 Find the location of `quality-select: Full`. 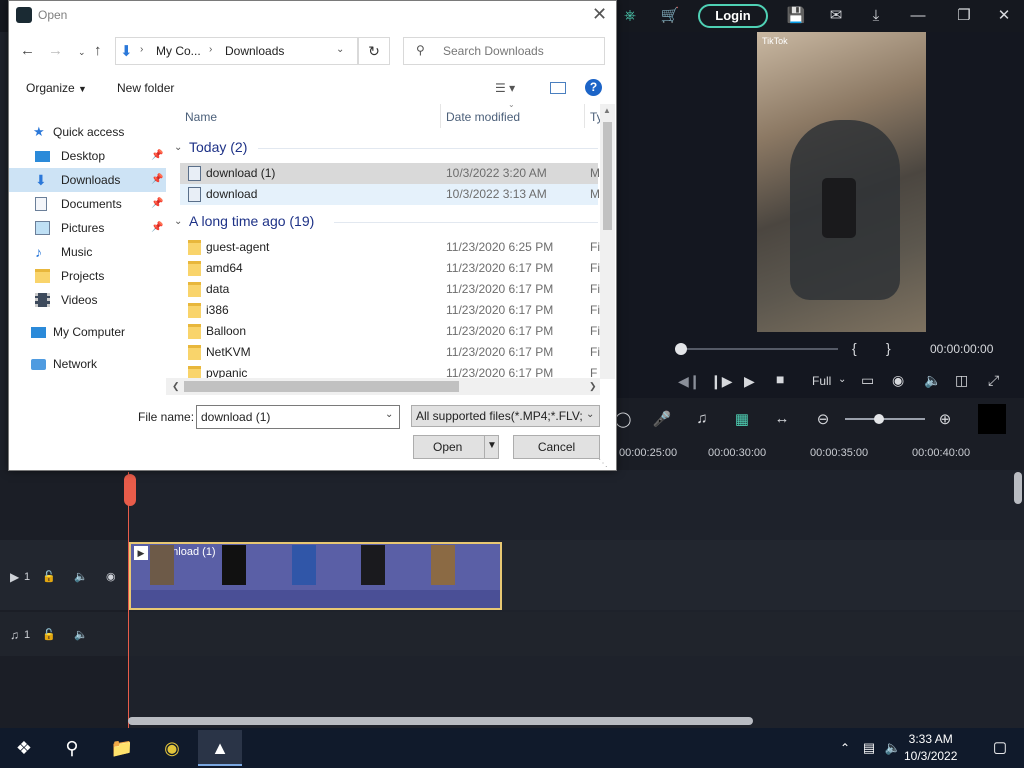

quality-select: Full is located at coordinates (821, 381).